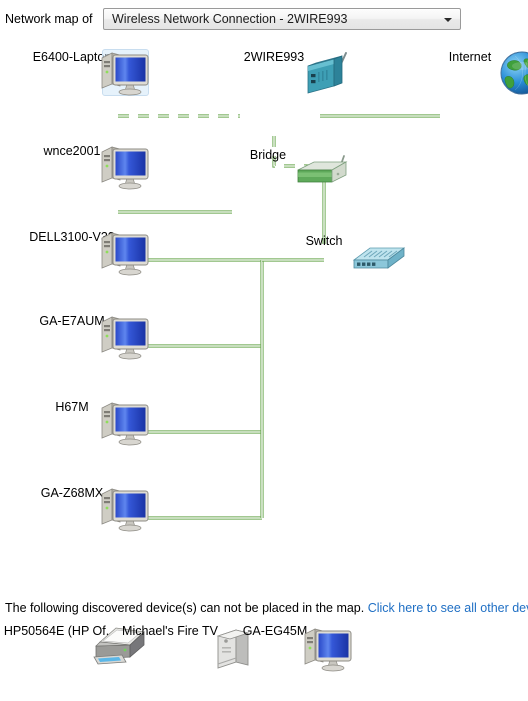 This screenshot has height=701, width=528. What do you see at coordinates (84, 252) in the screenshot?
I see `map-node-dell3100-v32: DELL3100-V32` at bounding box center [84, 252].